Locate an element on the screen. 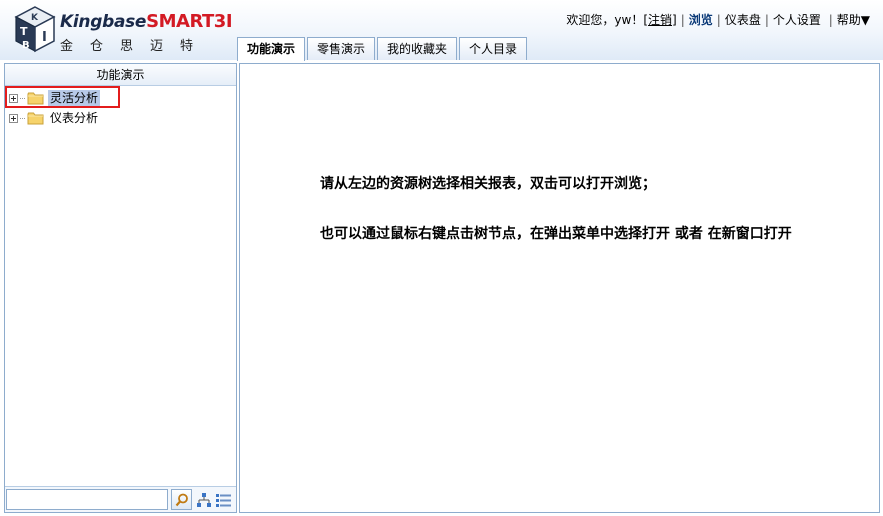 Image resolution: width=883 pixels, height=516 pixels. panel-title: 功能演示 is located at coordinates (120, 75).